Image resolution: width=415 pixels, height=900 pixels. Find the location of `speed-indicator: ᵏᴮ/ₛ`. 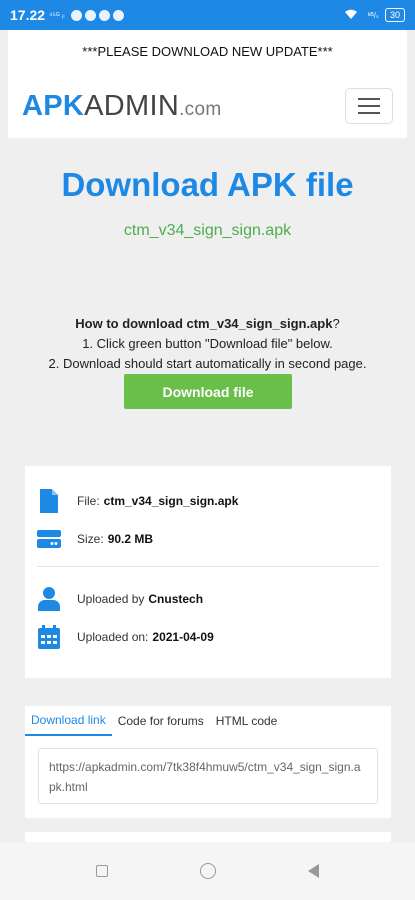

speed-indicator: ᵏᴮ/ₛ is located at coordinates (373, 15).